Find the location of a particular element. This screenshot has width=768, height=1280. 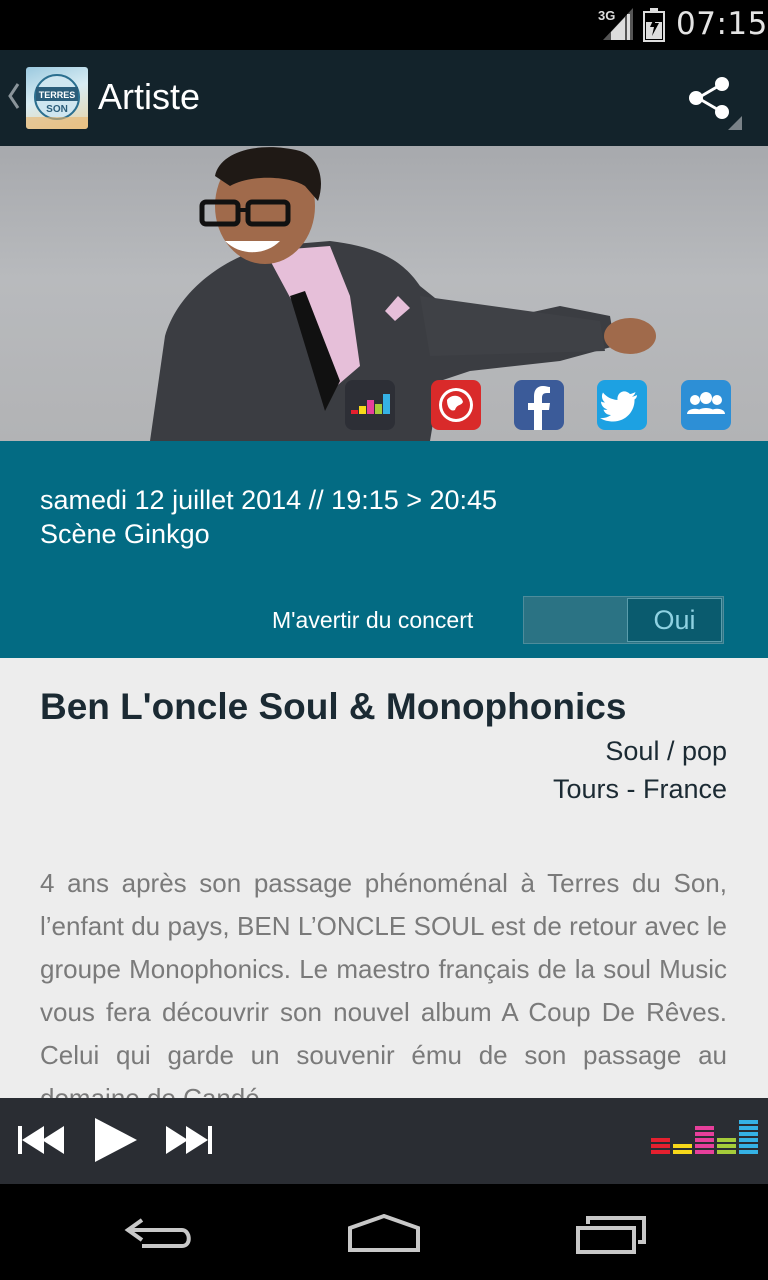

facebook-icon is located at coordinates (539, 405).